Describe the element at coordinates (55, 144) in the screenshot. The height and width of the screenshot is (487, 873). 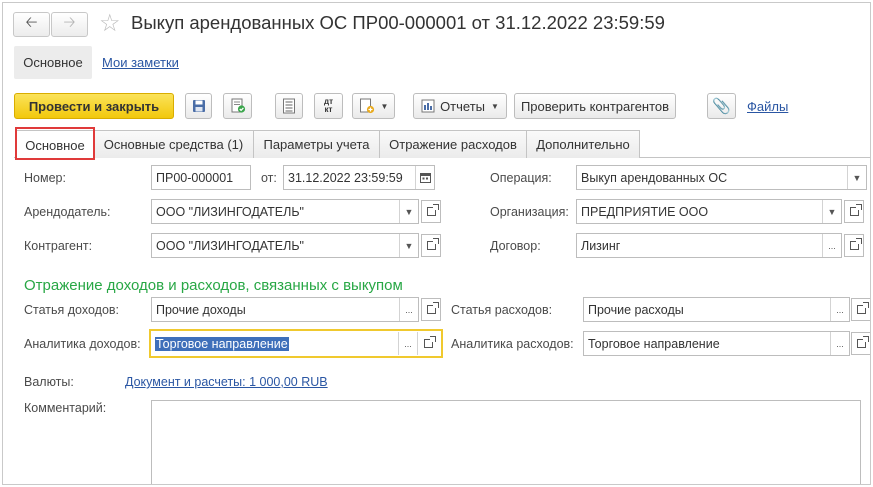
I see `tab-main: Основное` at that location.